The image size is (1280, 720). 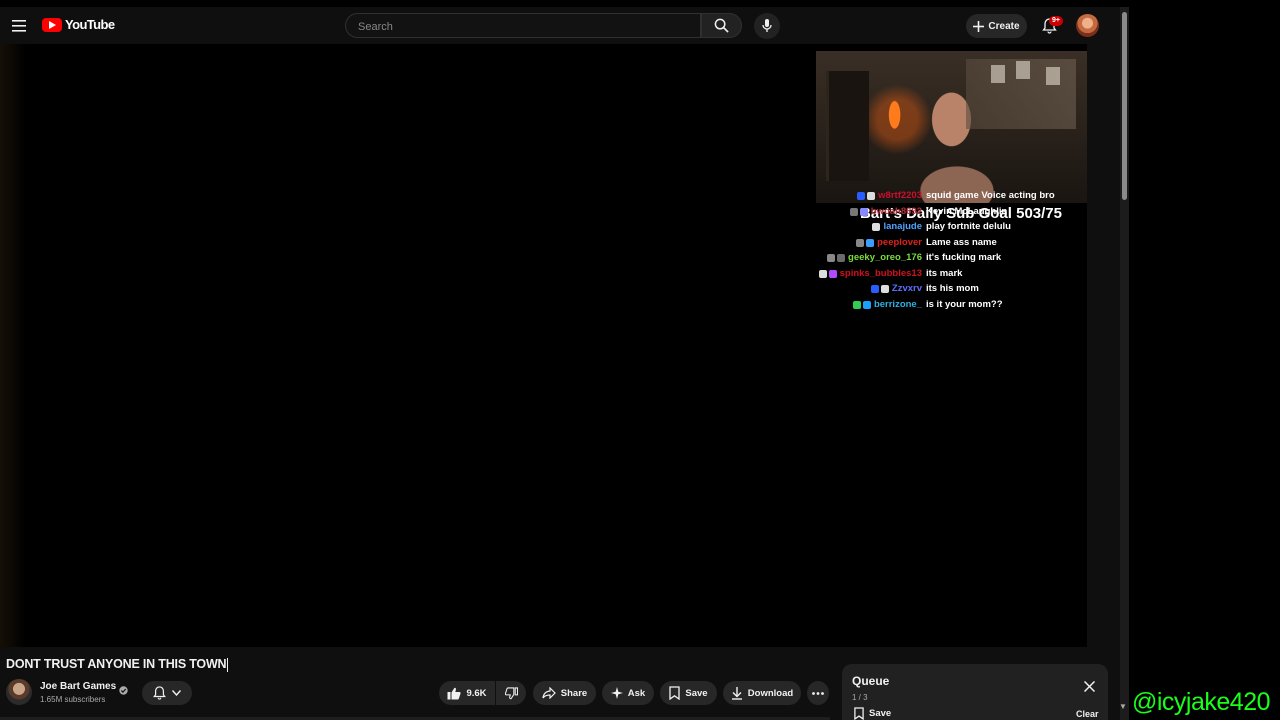 What do you see at coordinates (902, 226) in the screenshot?
I see `chat-username: lanajude` at bounding box center [902, 226].